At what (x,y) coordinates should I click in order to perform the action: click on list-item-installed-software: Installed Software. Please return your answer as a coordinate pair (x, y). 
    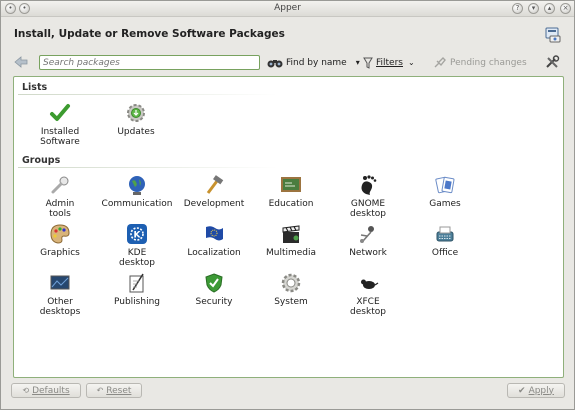
    Looking at the image, I should click on (60, 124).